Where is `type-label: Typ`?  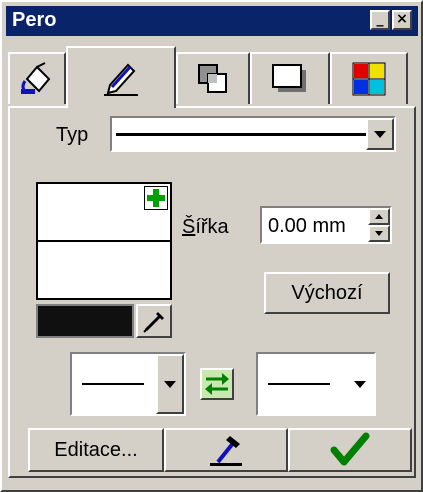 type-label: Typ is located at coordinates (72, 135).